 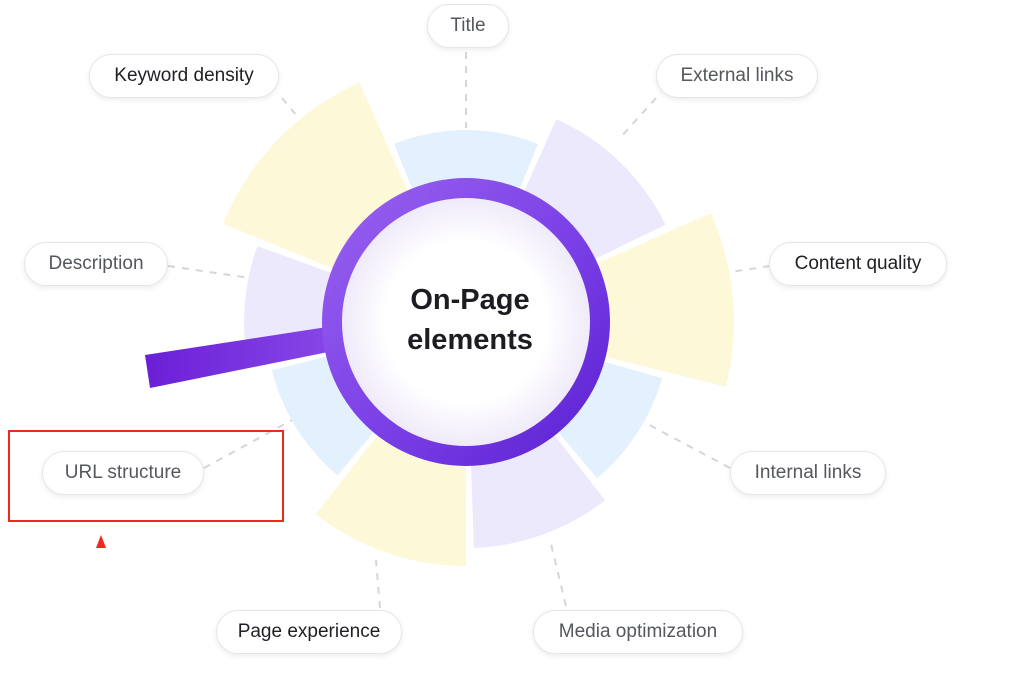 What do you see at coordinates (96, 264) in the screenshot?
I see `label-description: Description` at bounding box center [96, 264].